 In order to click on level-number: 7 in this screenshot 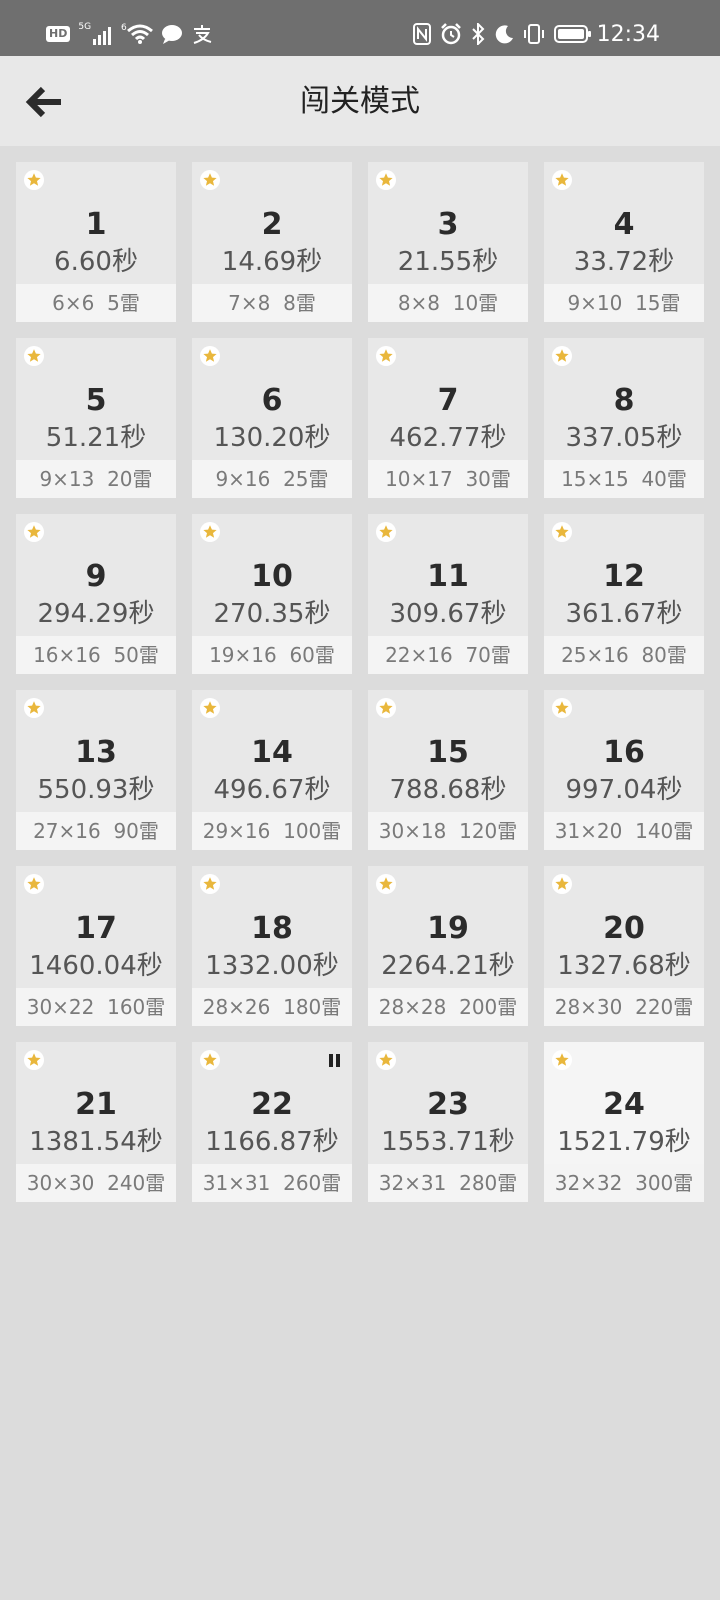, I will do `click(448, 400)`.